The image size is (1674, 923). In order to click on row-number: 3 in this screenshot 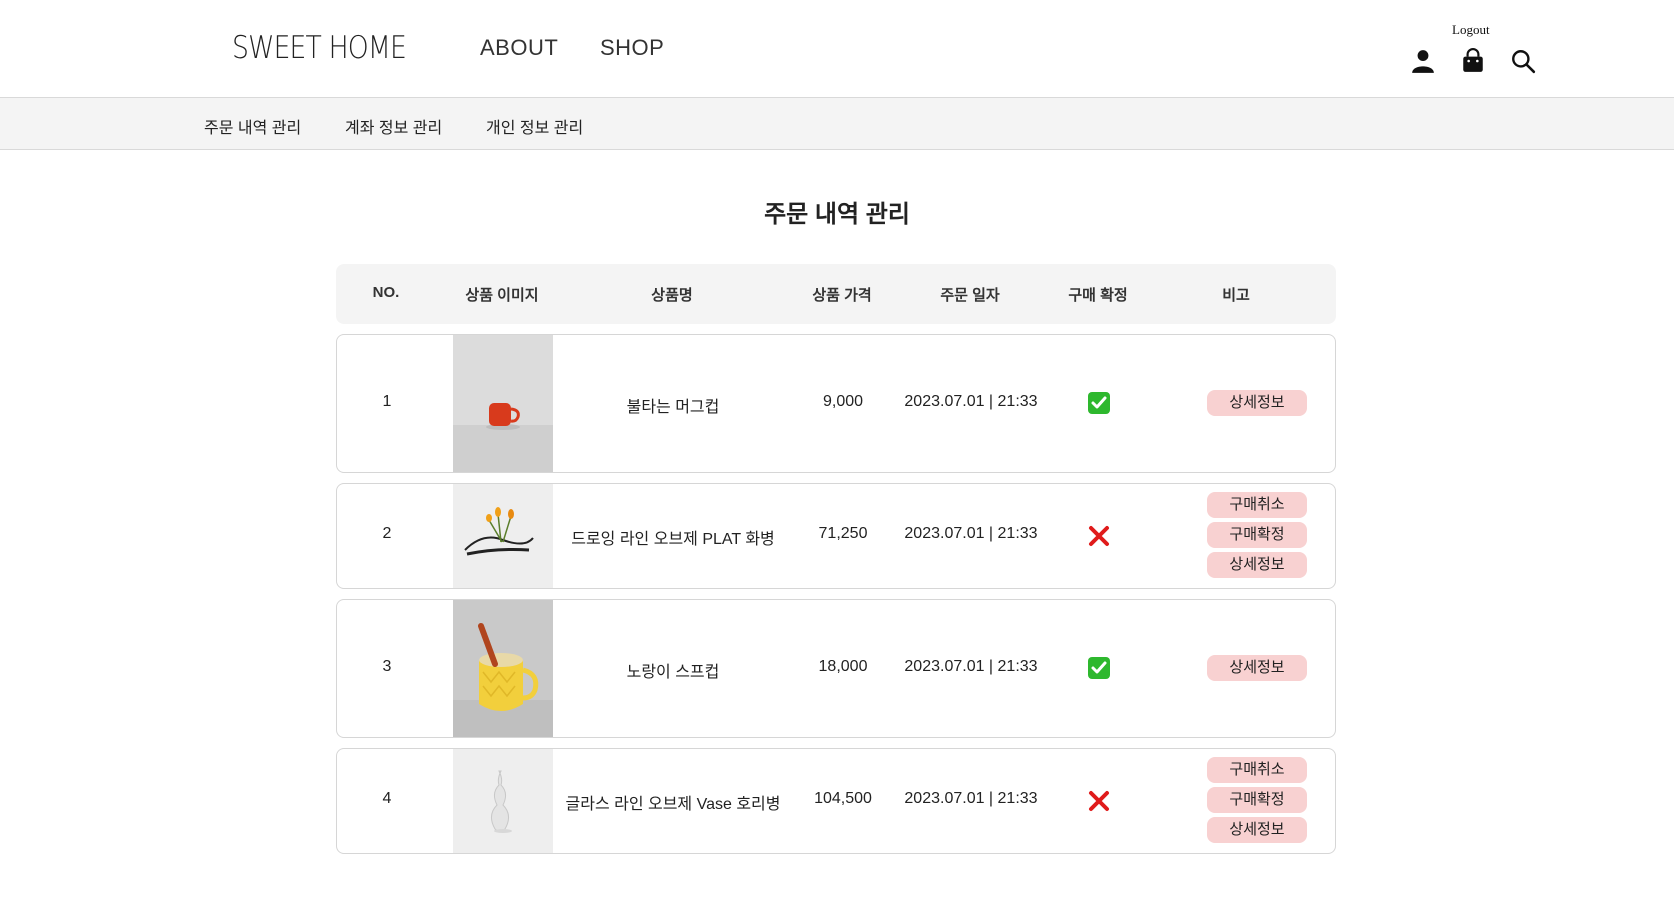, I will do `click(387, 666)`.